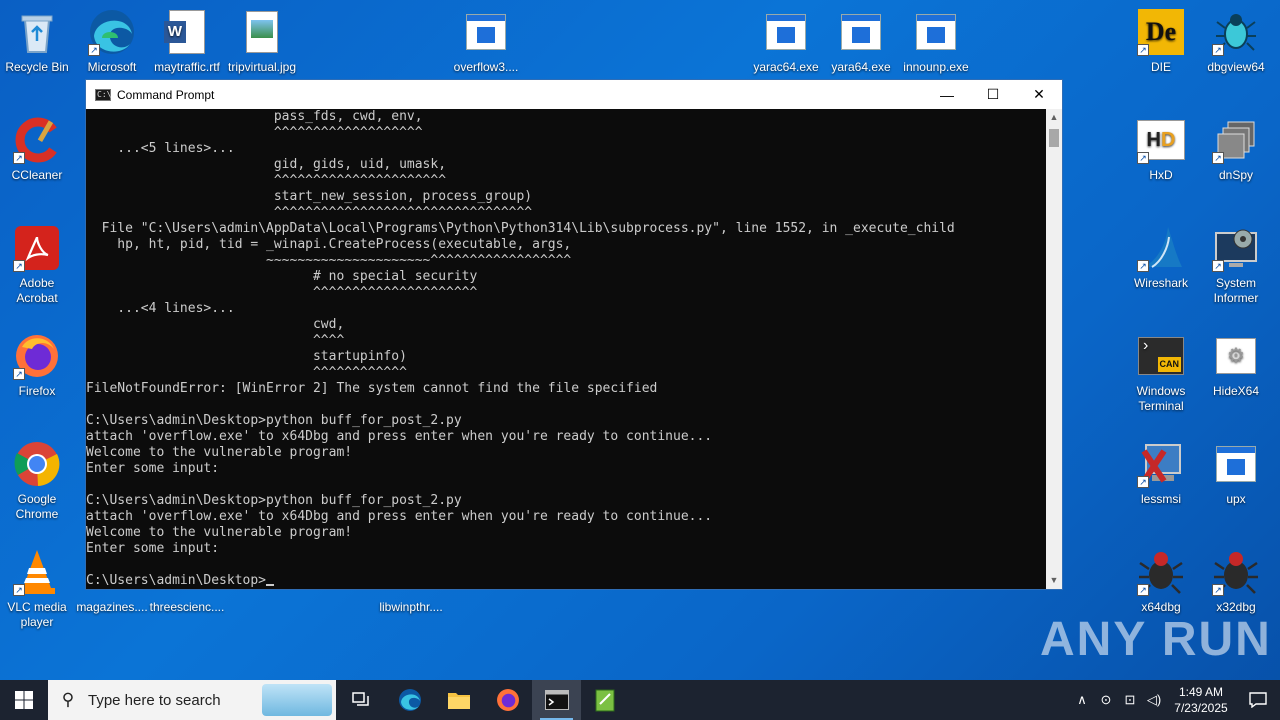 The height and width of the screenshot is (720, 1280). I want to click on desktop-icon-hidex64: ⚙ HideX64, so click(1236, 365).